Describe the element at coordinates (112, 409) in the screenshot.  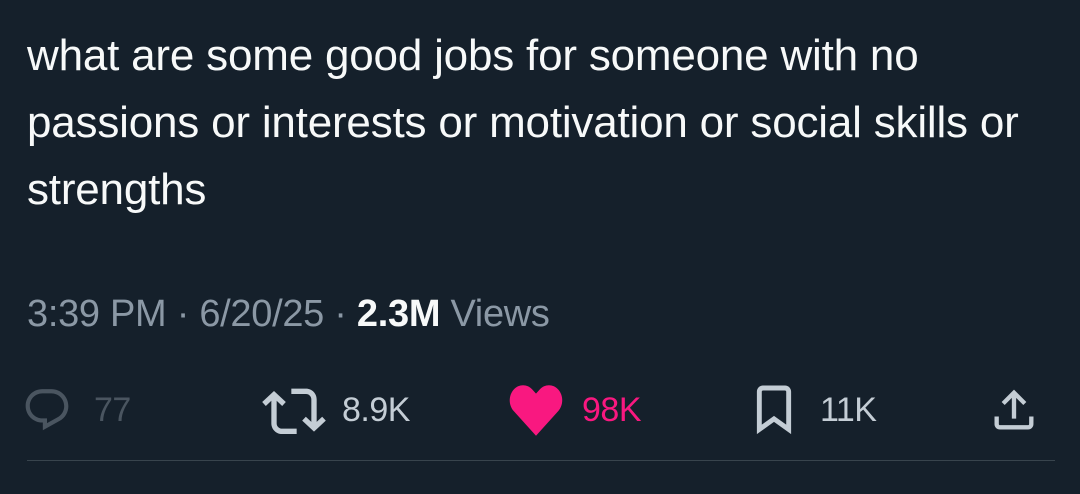
I see `reply-count: 77` at that location.